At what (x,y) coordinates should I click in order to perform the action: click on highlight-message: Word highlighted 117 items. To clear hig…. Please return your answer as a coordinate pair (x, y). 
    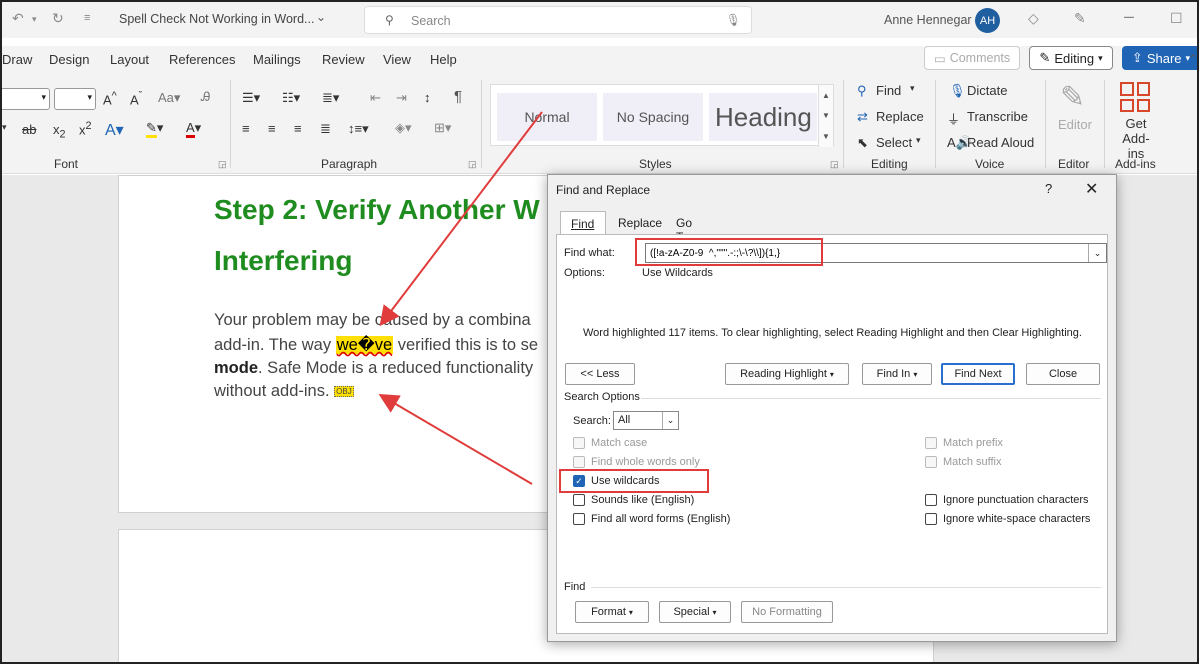
    Looking at the image, I should click on (832, 333).